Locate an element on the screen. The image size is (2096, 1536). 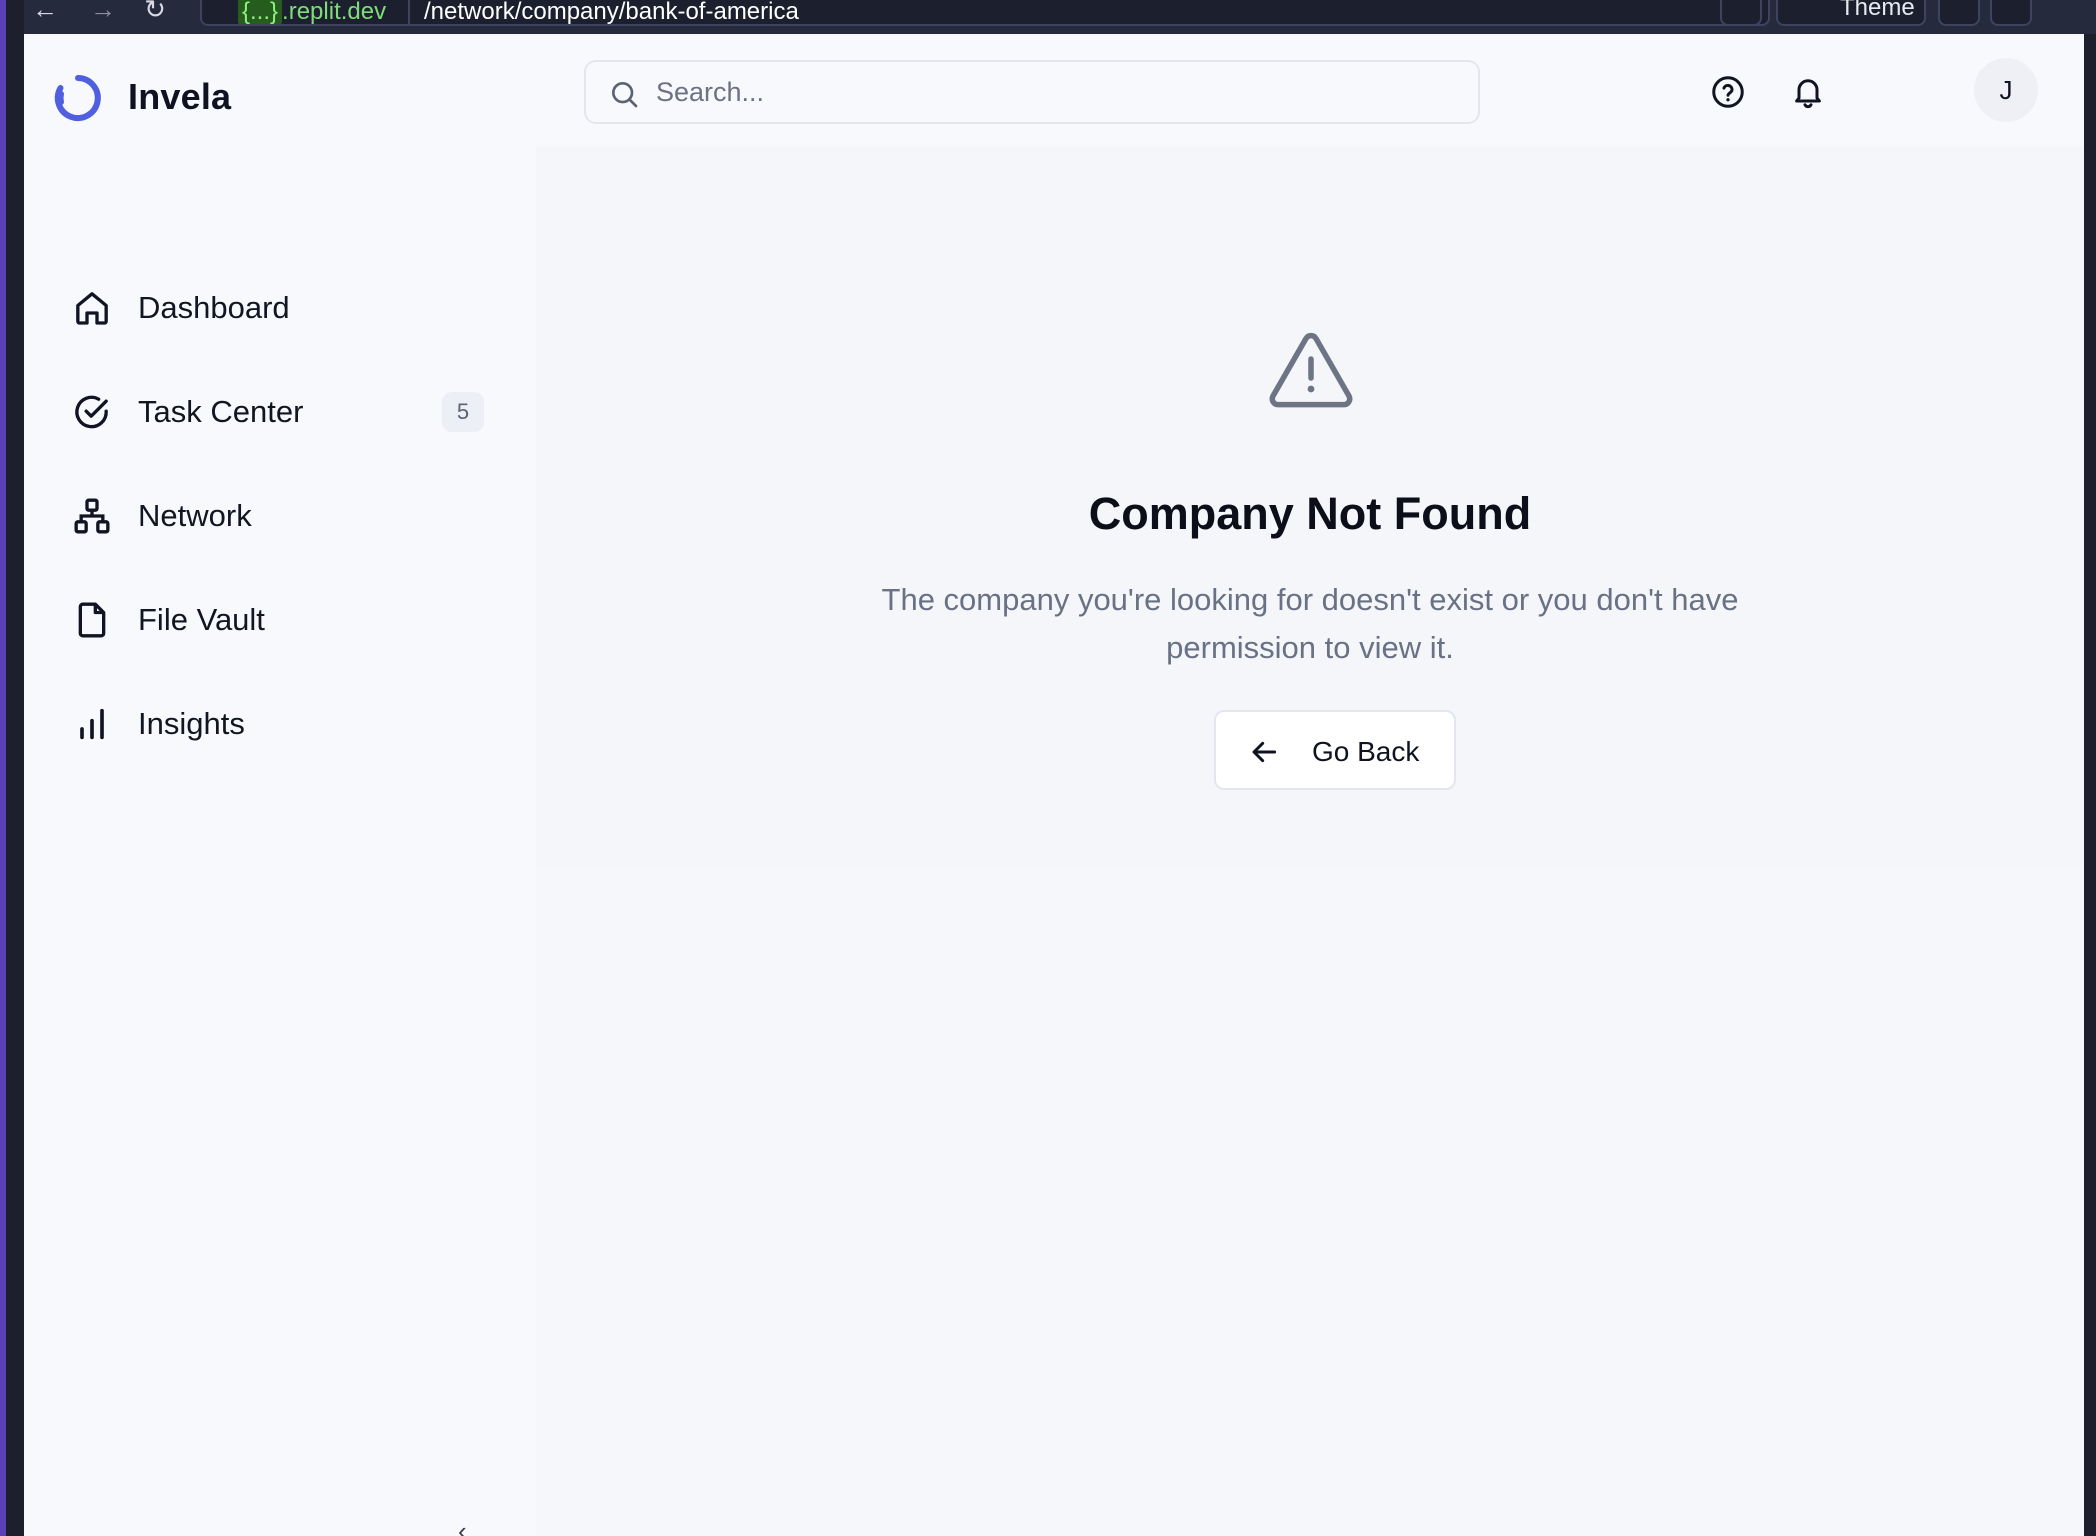
sidebar-item-task-center: Task Center 5 is located at coordinates (280, 412).